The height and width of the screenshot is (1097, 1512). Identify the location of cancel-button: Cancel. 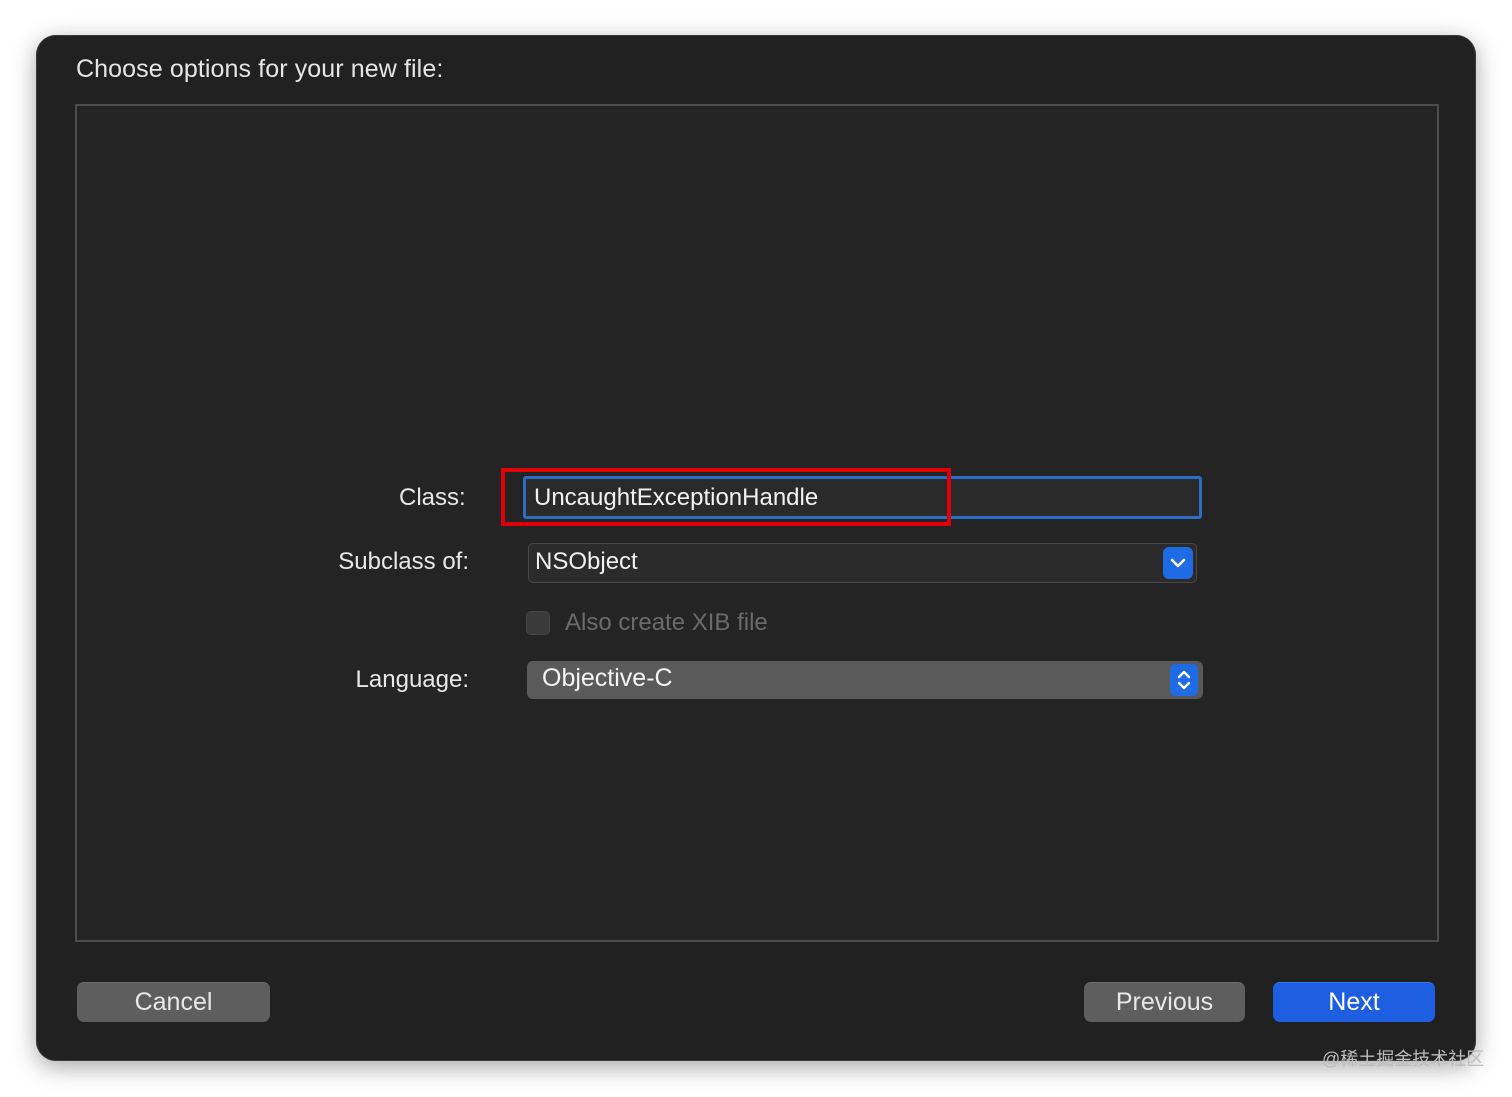
(173, 1002).